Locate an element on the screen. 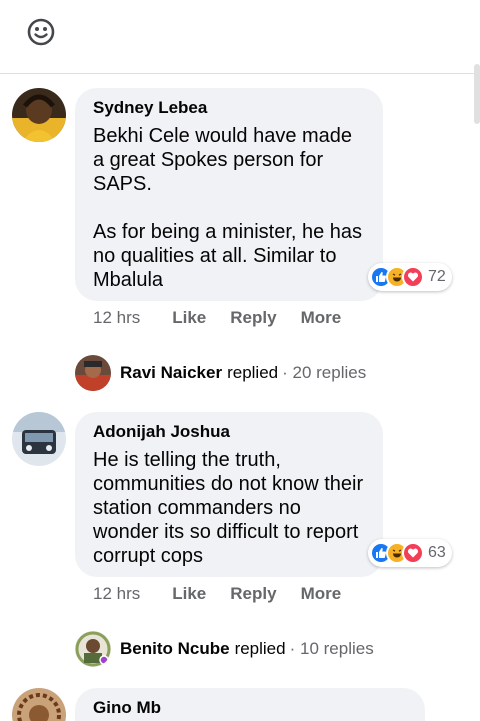 Image resolution: width=480 pixels, height=721 pixels. emoji-icon is located at coordinates (41, 32).